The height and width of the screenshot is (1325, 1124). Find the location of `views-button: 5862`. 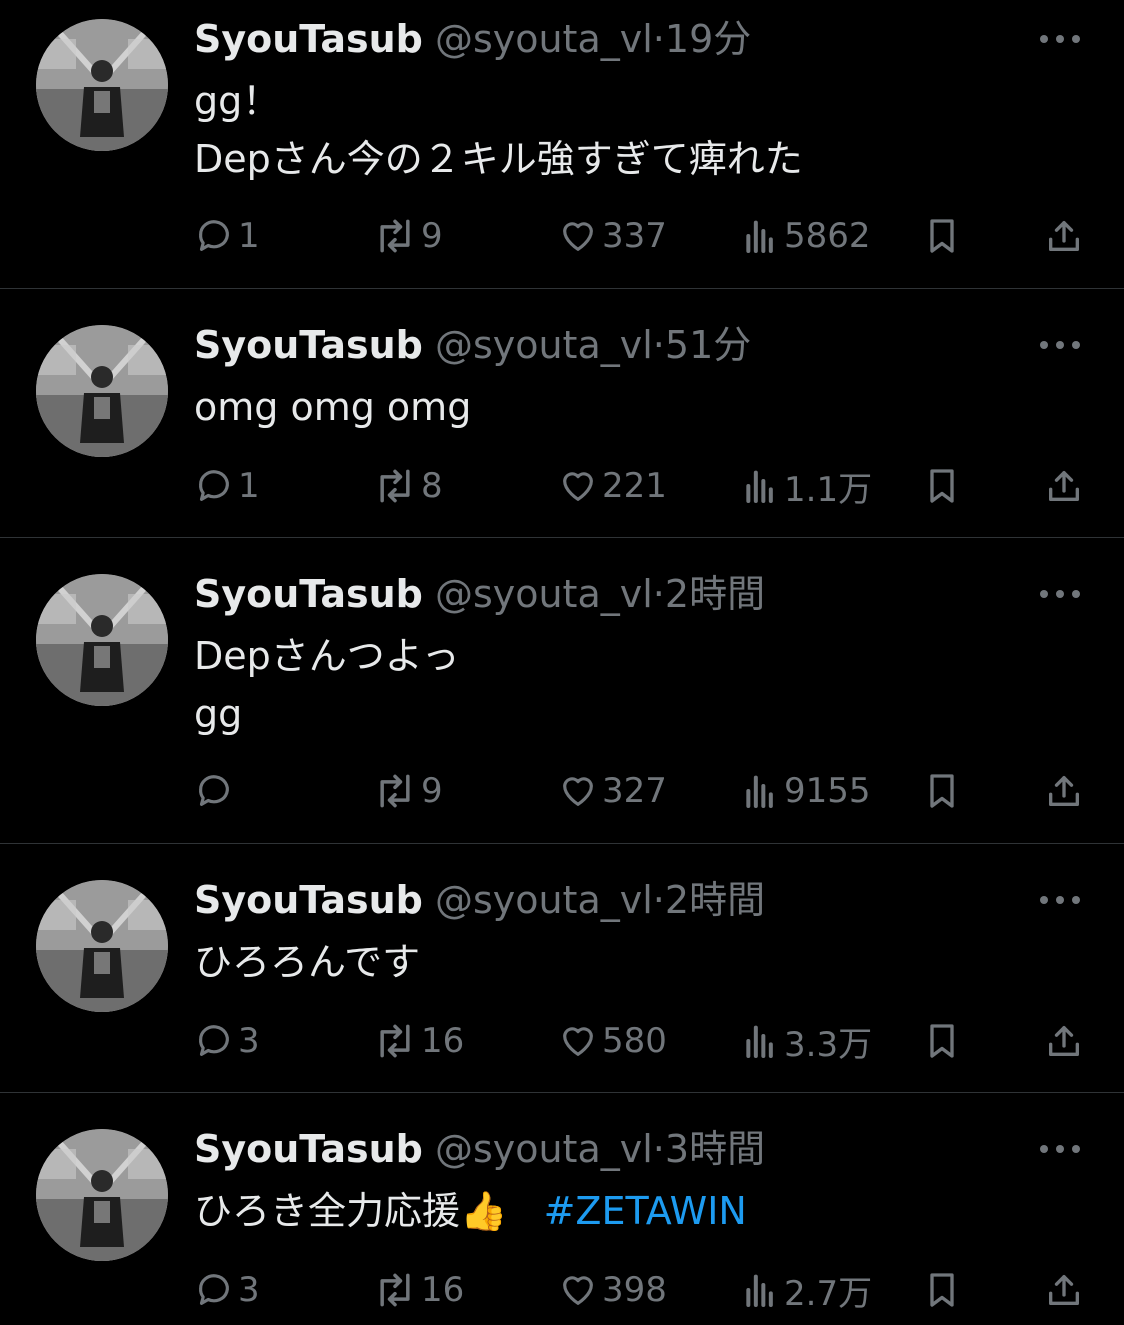

views-button: 5862 is located at coordinates (805, 236).